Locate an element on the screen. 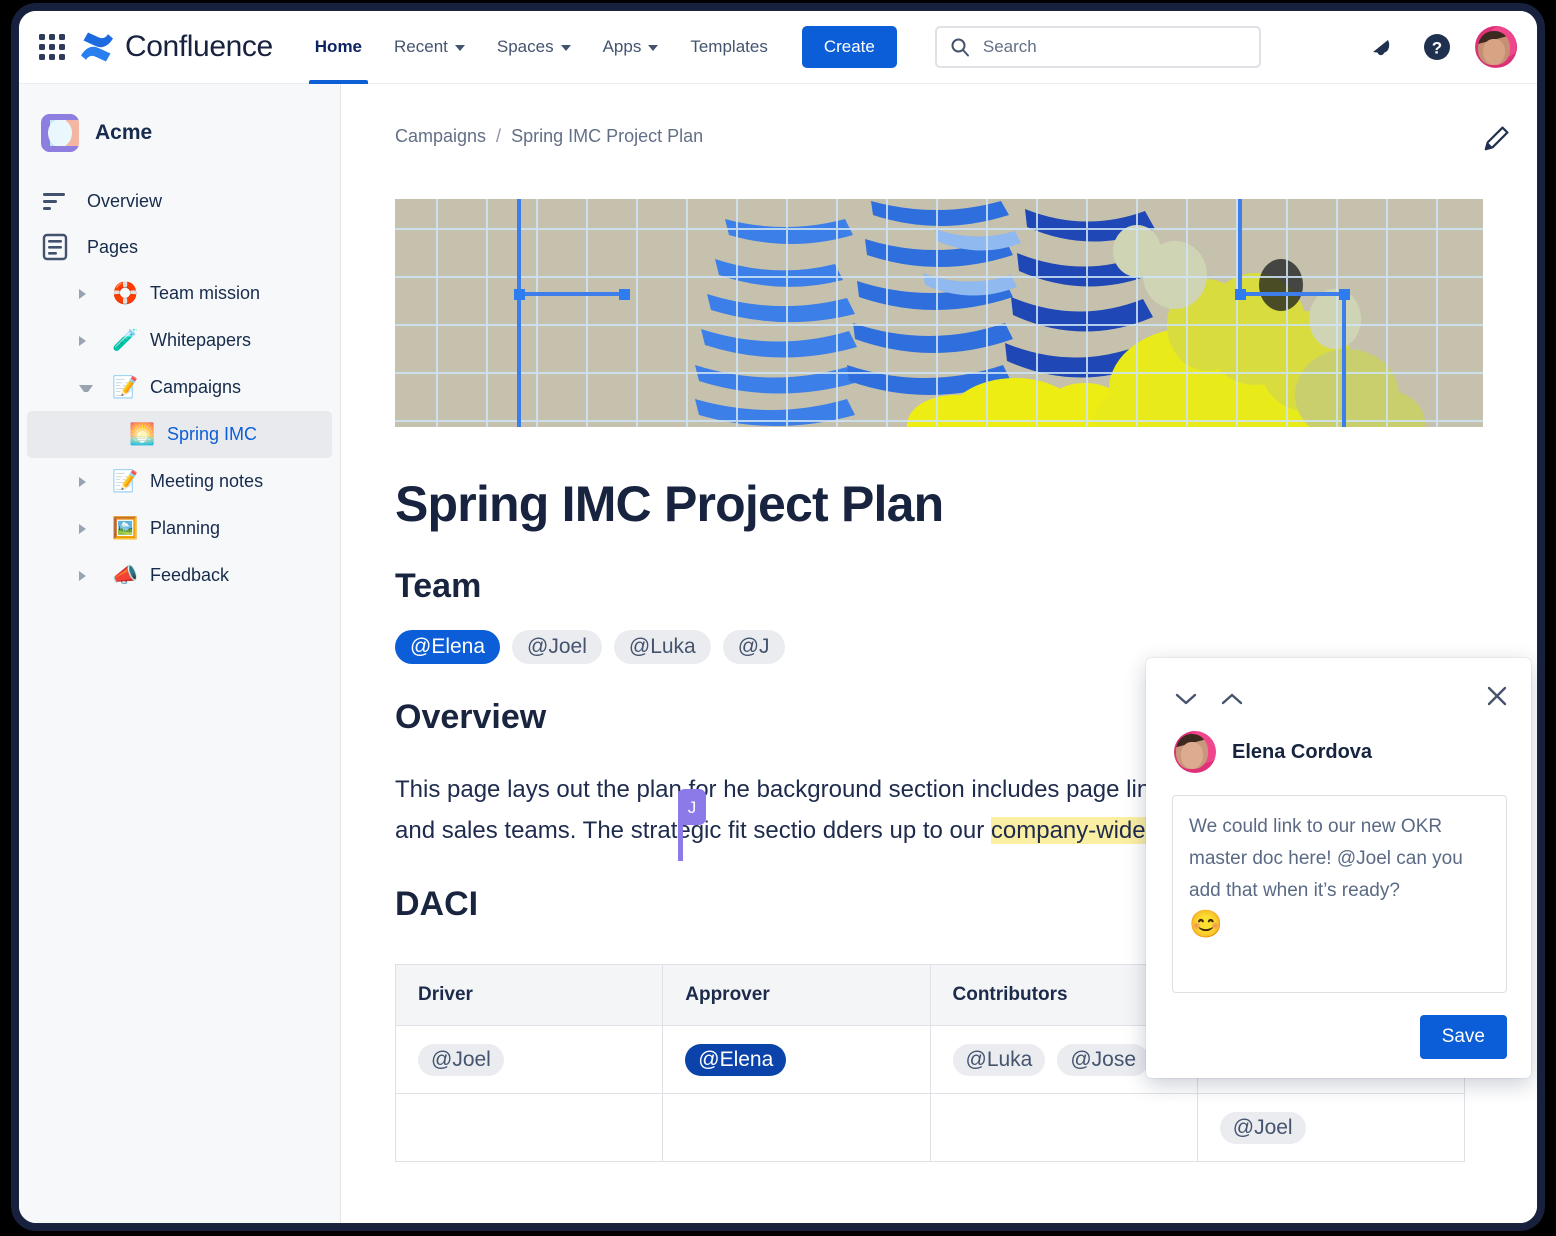 This screenshot has height=1236, width=1556. cell-approver is located at coordinates (796, 1127).